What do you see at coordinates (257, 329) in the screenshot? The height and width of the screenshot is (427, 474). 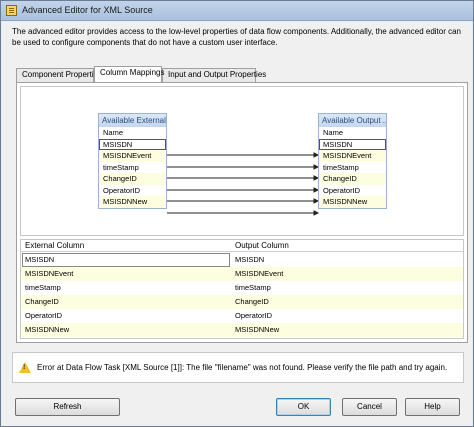 I see `output-column-cell: MSISDNNew` at bounding box center [257, 329].